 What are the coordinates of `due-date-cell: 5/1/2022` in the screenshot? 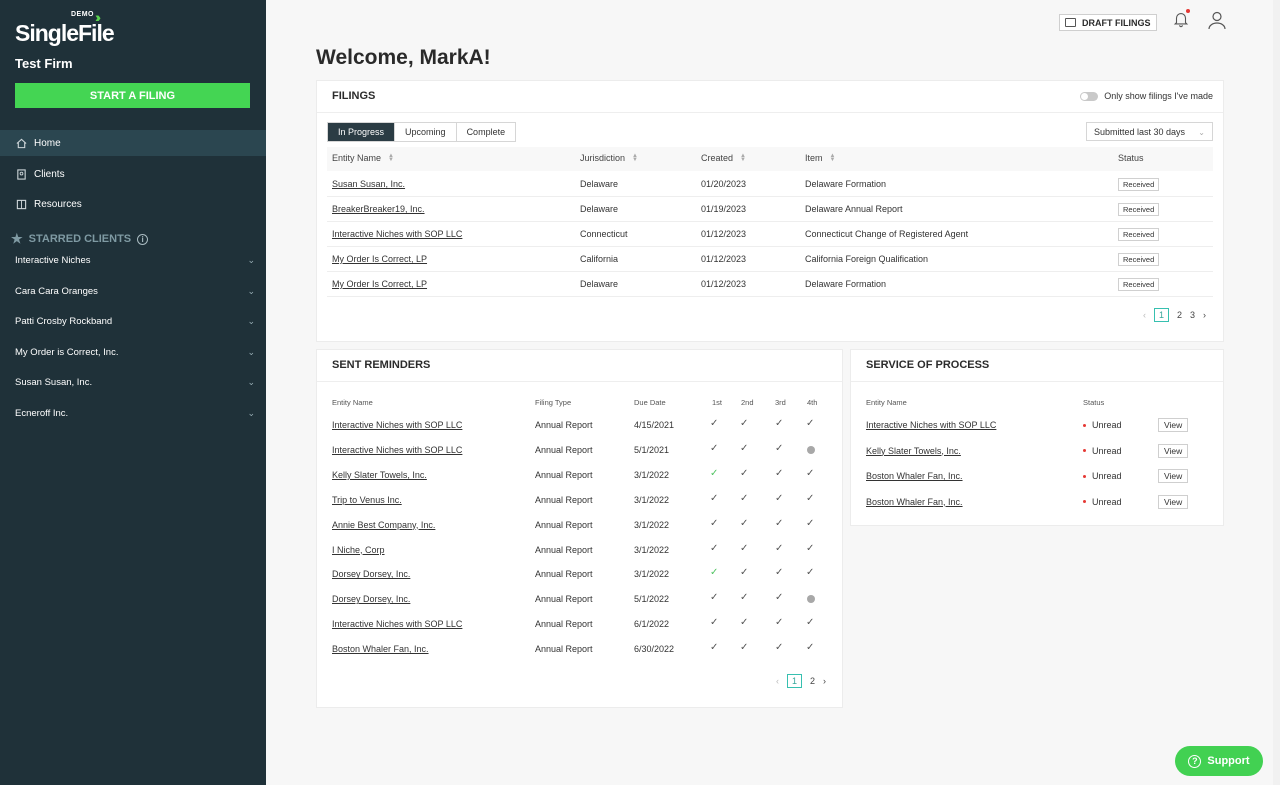 It's located at (652, 599).